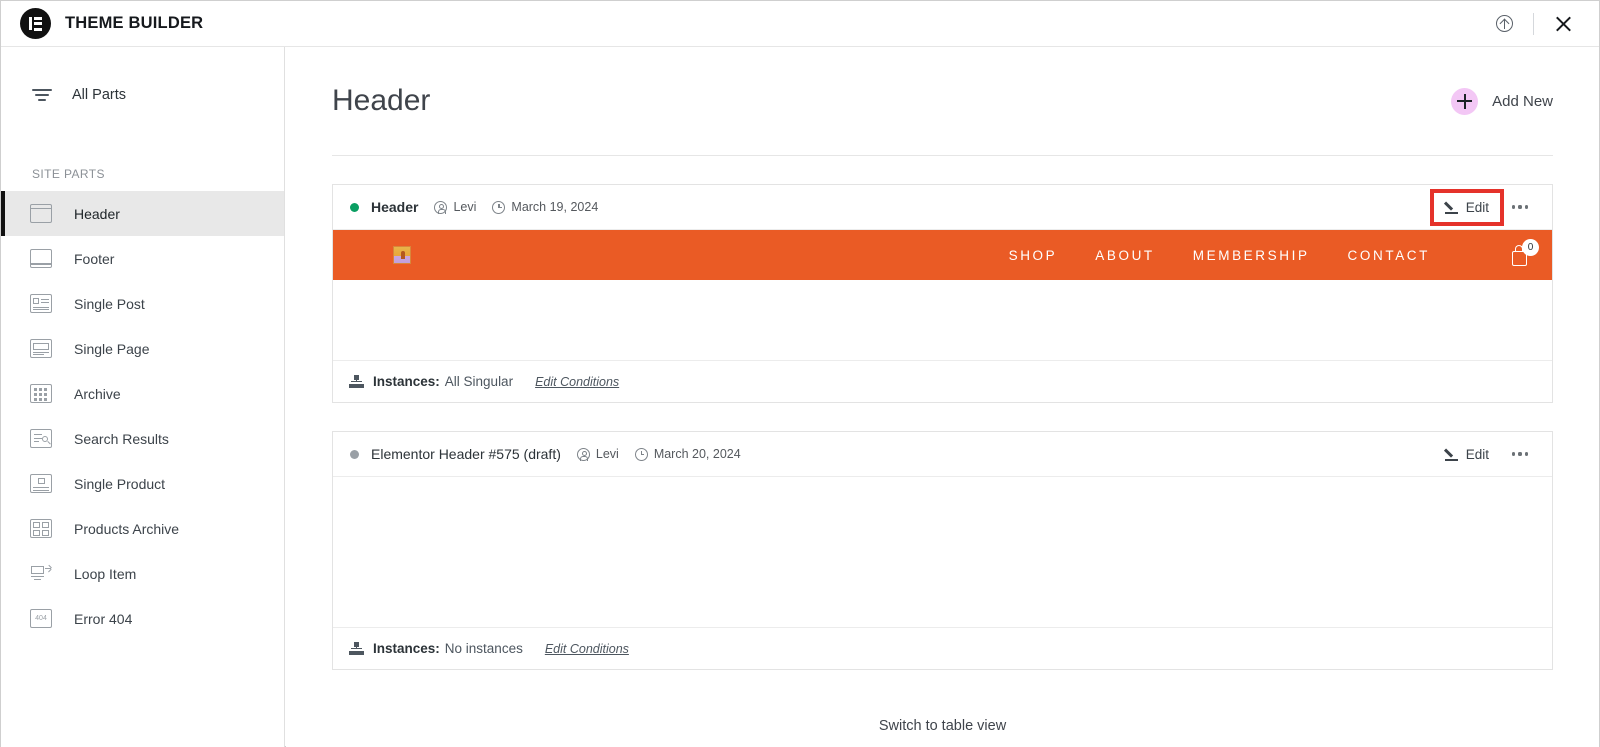 This screenshot has height=747, width=1600. I want to click on sidebar-item-single-post: Single Post, so click(142, 303).